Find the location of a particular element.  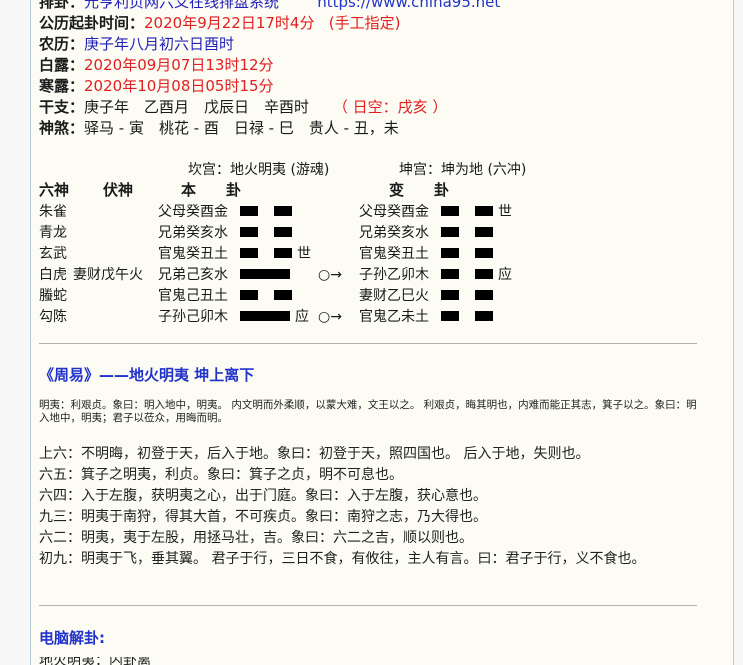

nongli-label: 农历： is located at coordinates (62, 44).